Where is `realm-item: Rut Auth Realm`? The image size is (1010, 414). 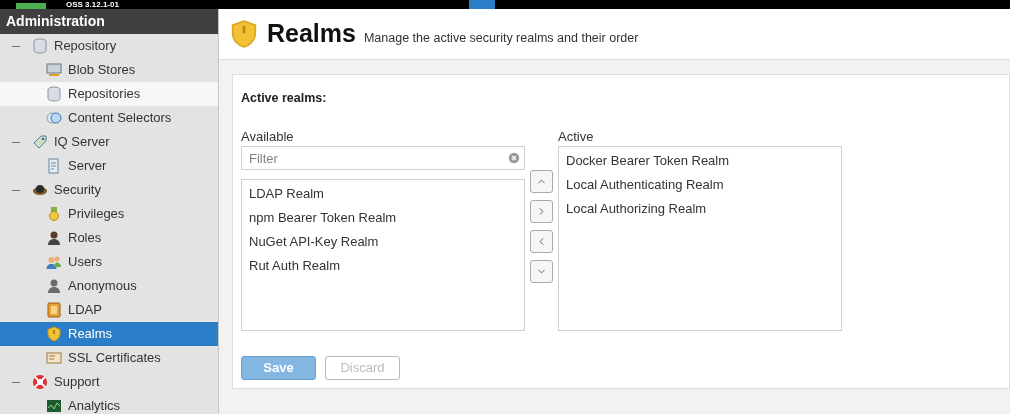 realm-item: Rut Auth Realm is located at coordinates (383, 265).